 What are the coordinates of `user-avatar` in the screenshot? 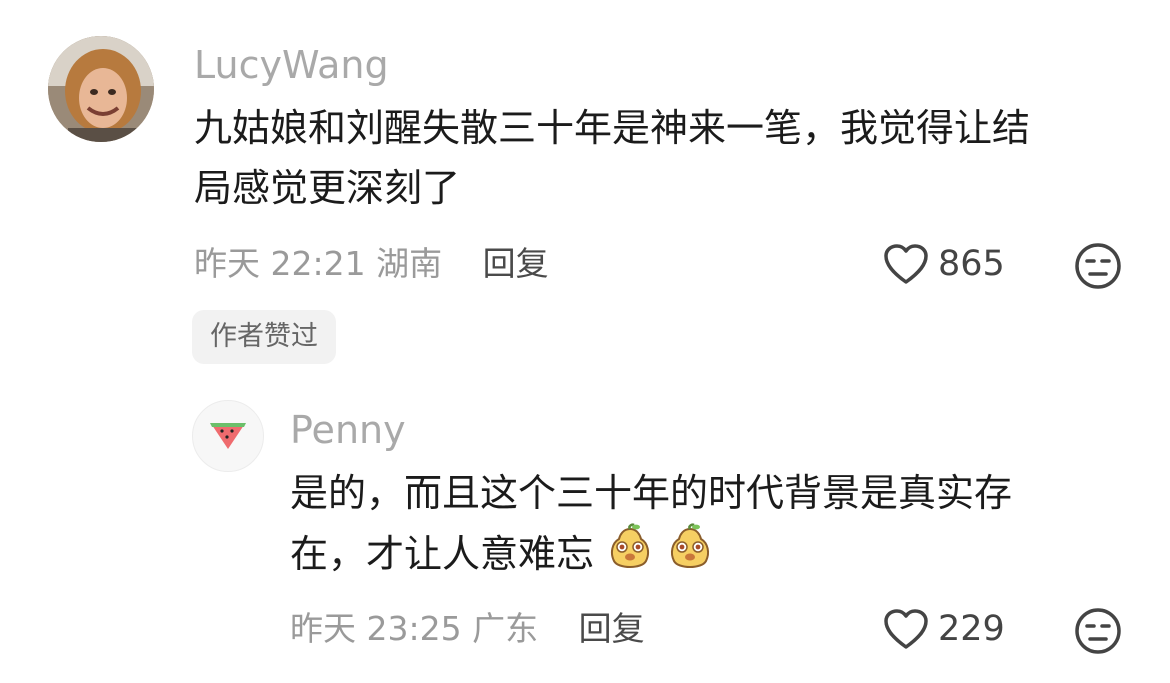 It's located at (101, 89).